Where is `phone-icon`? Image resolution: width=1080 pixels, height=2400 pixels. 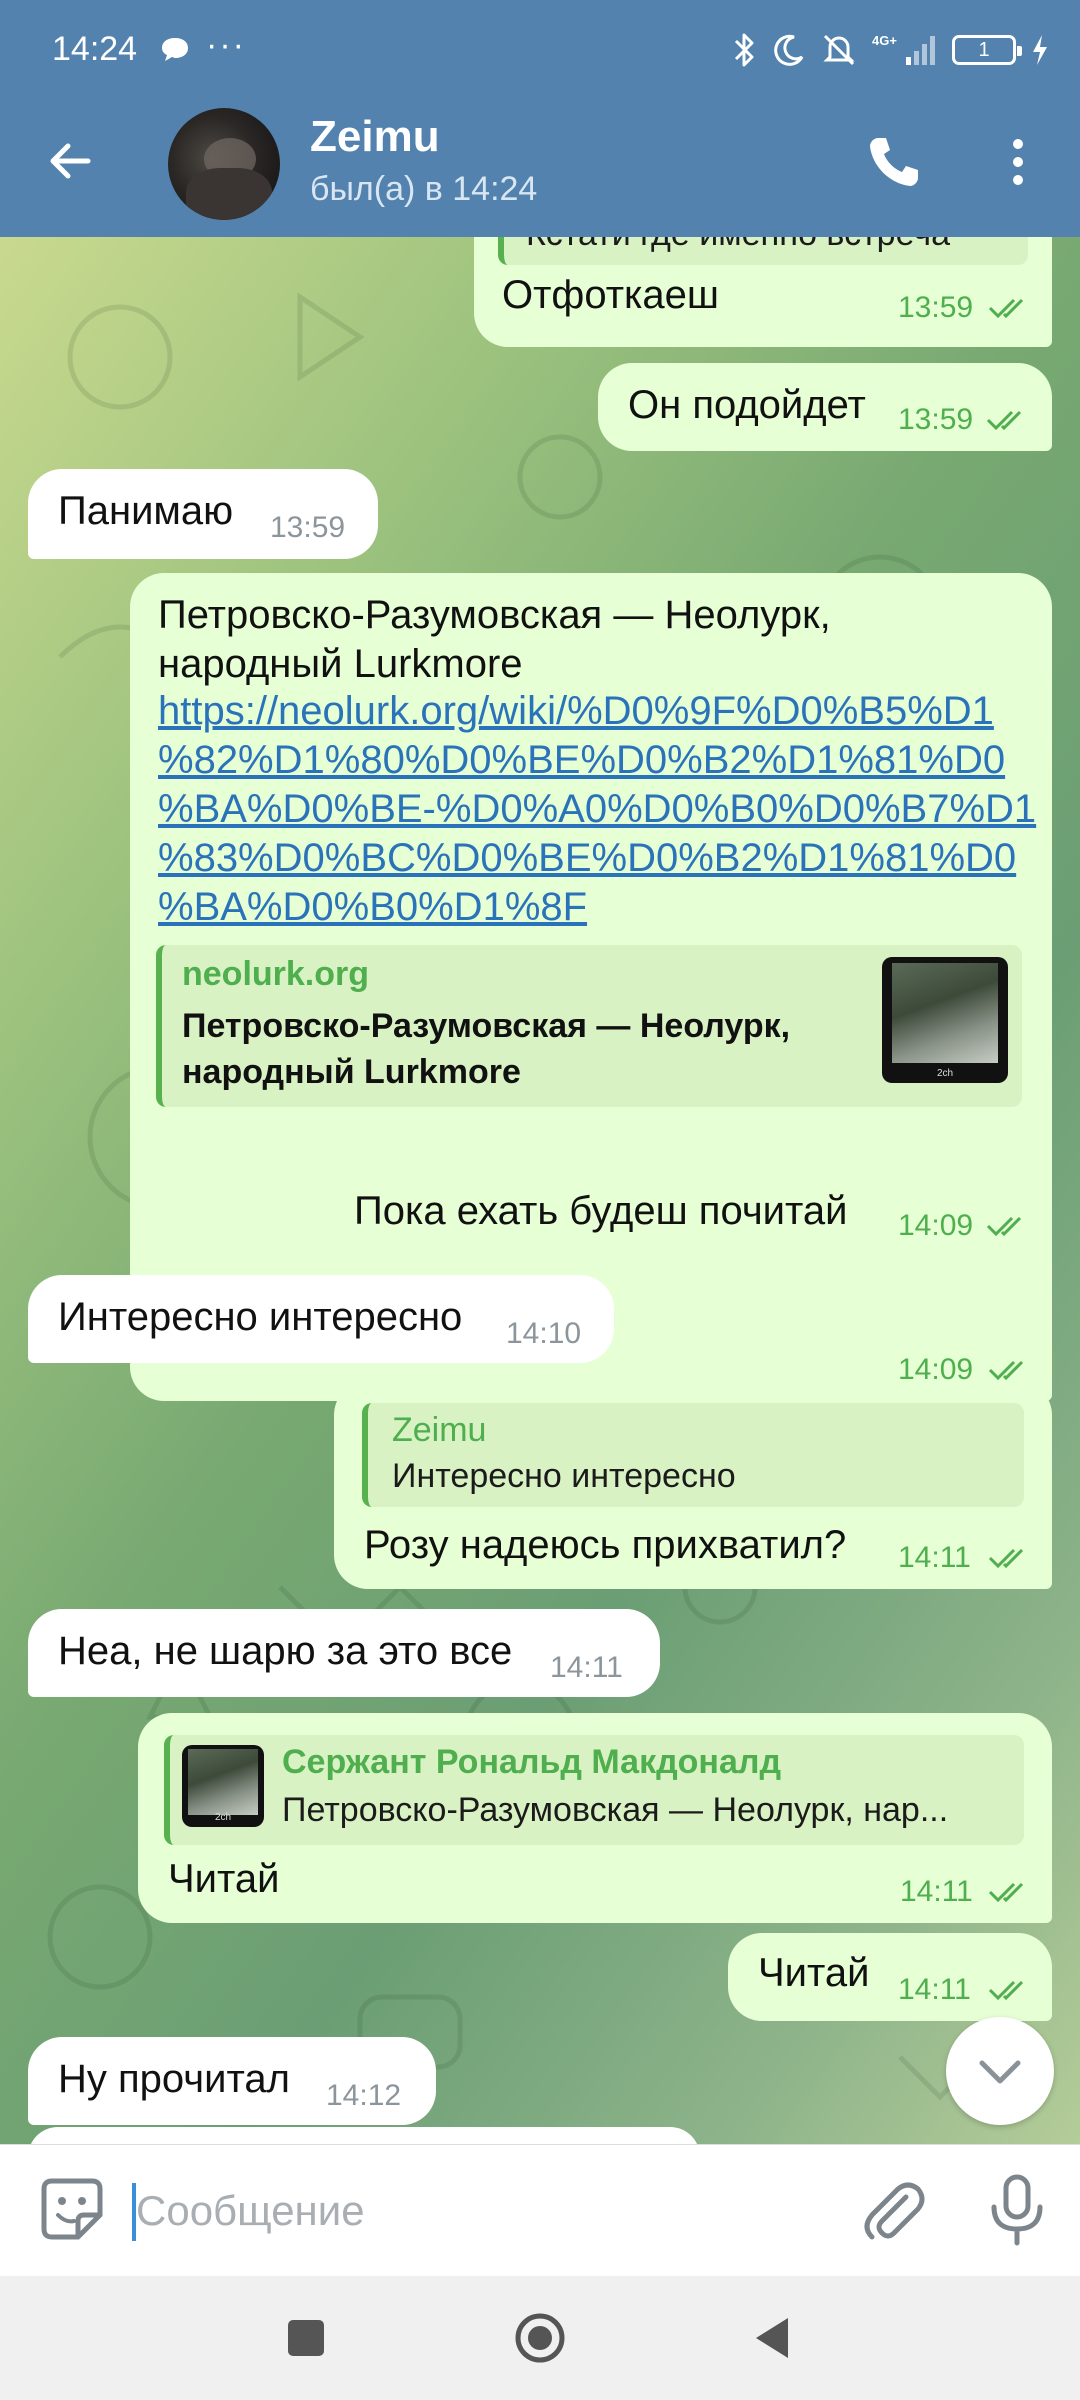
phone-icon is located at coordinates (894, 162).